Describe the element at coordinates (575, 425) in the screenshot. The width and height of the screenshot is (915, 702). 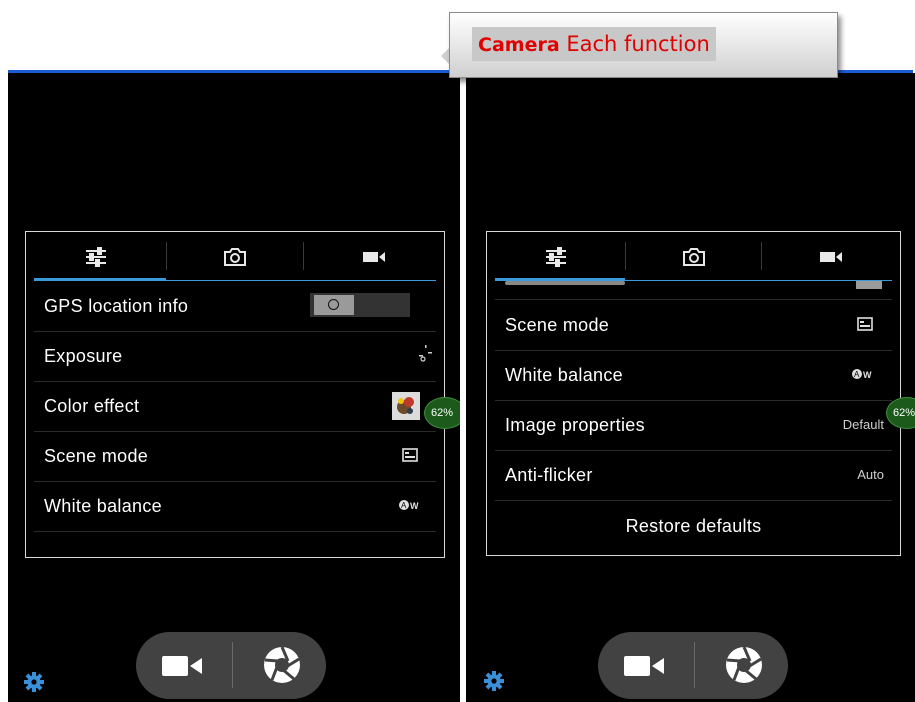
I see `setting-label: Image properties` at that location.